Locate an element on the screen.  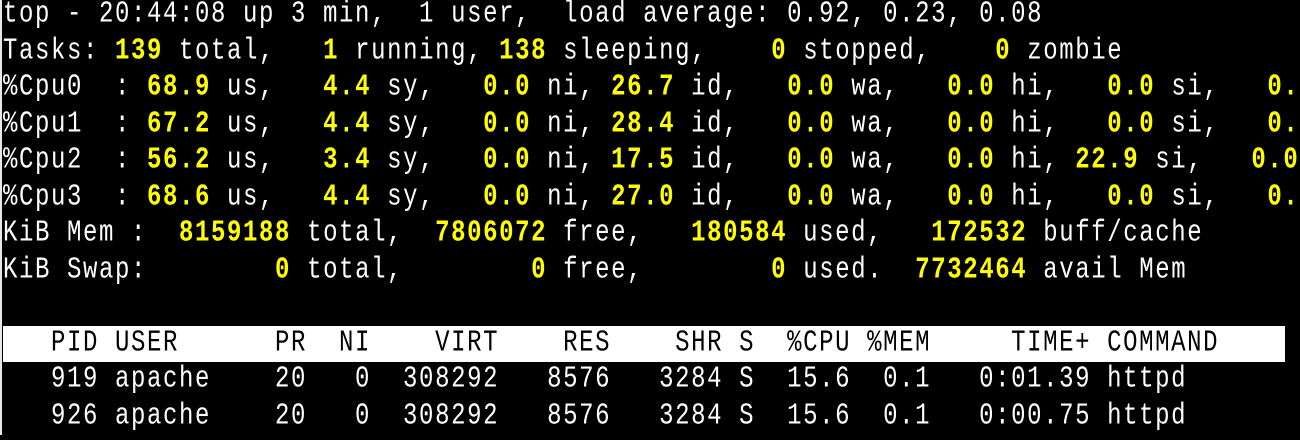
stat-value: 180584 is located at coordinates (739, 233).